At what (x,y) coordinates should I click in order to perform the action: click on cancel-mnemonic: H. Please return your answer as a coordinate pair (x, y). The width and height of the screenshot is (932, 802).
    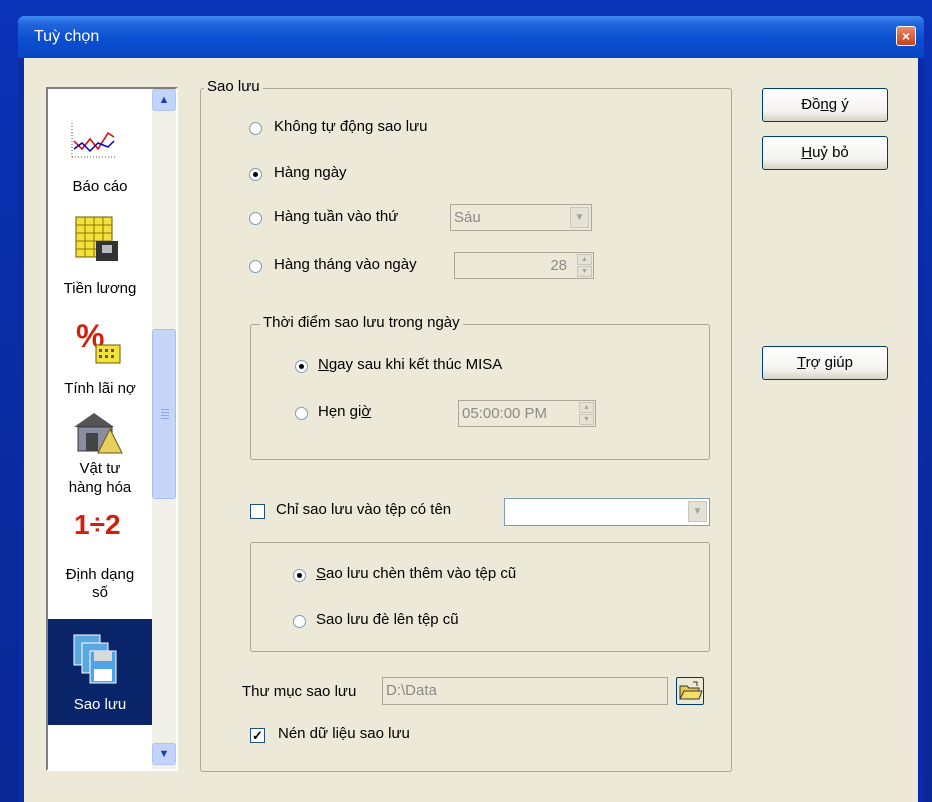
    Looking at the image, I should click on (807, 152).